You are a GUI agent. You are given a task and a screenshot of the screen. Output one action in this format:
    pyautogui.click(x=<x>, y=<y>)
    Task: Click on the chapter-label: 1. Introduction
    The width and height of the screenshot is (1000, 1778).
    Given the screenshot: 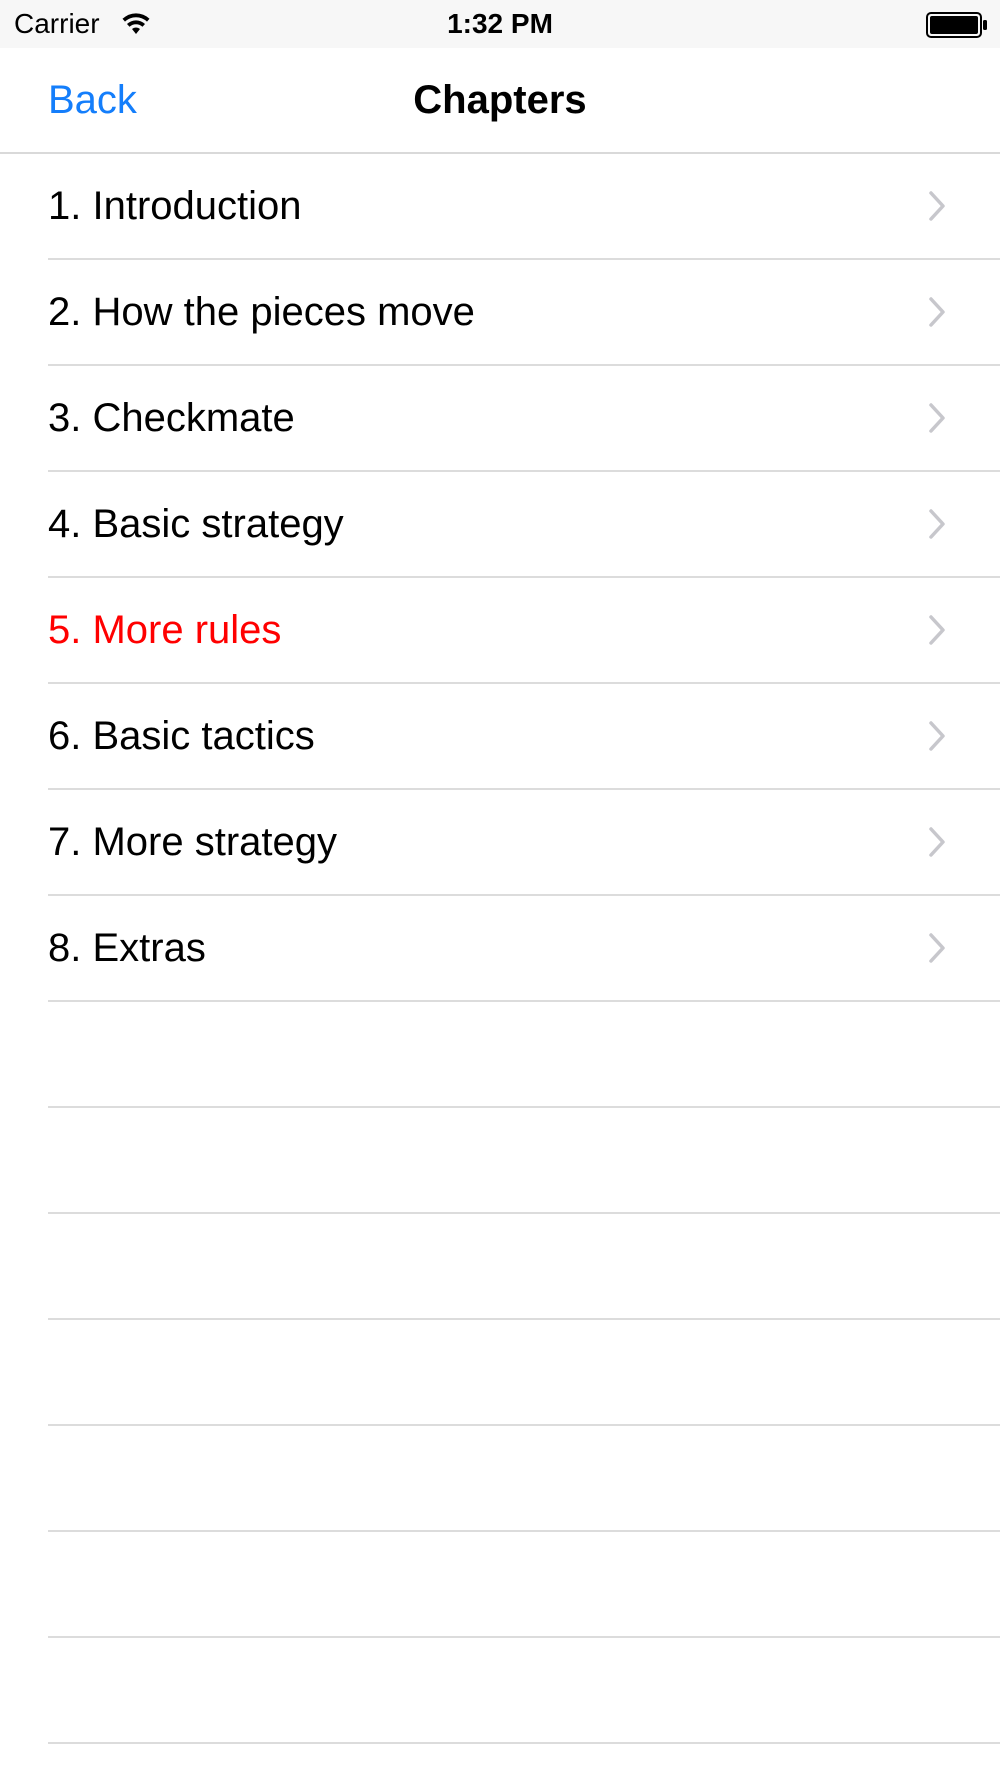 What is the action you would take?
    pyautogui.click(x=175, y=206)
    